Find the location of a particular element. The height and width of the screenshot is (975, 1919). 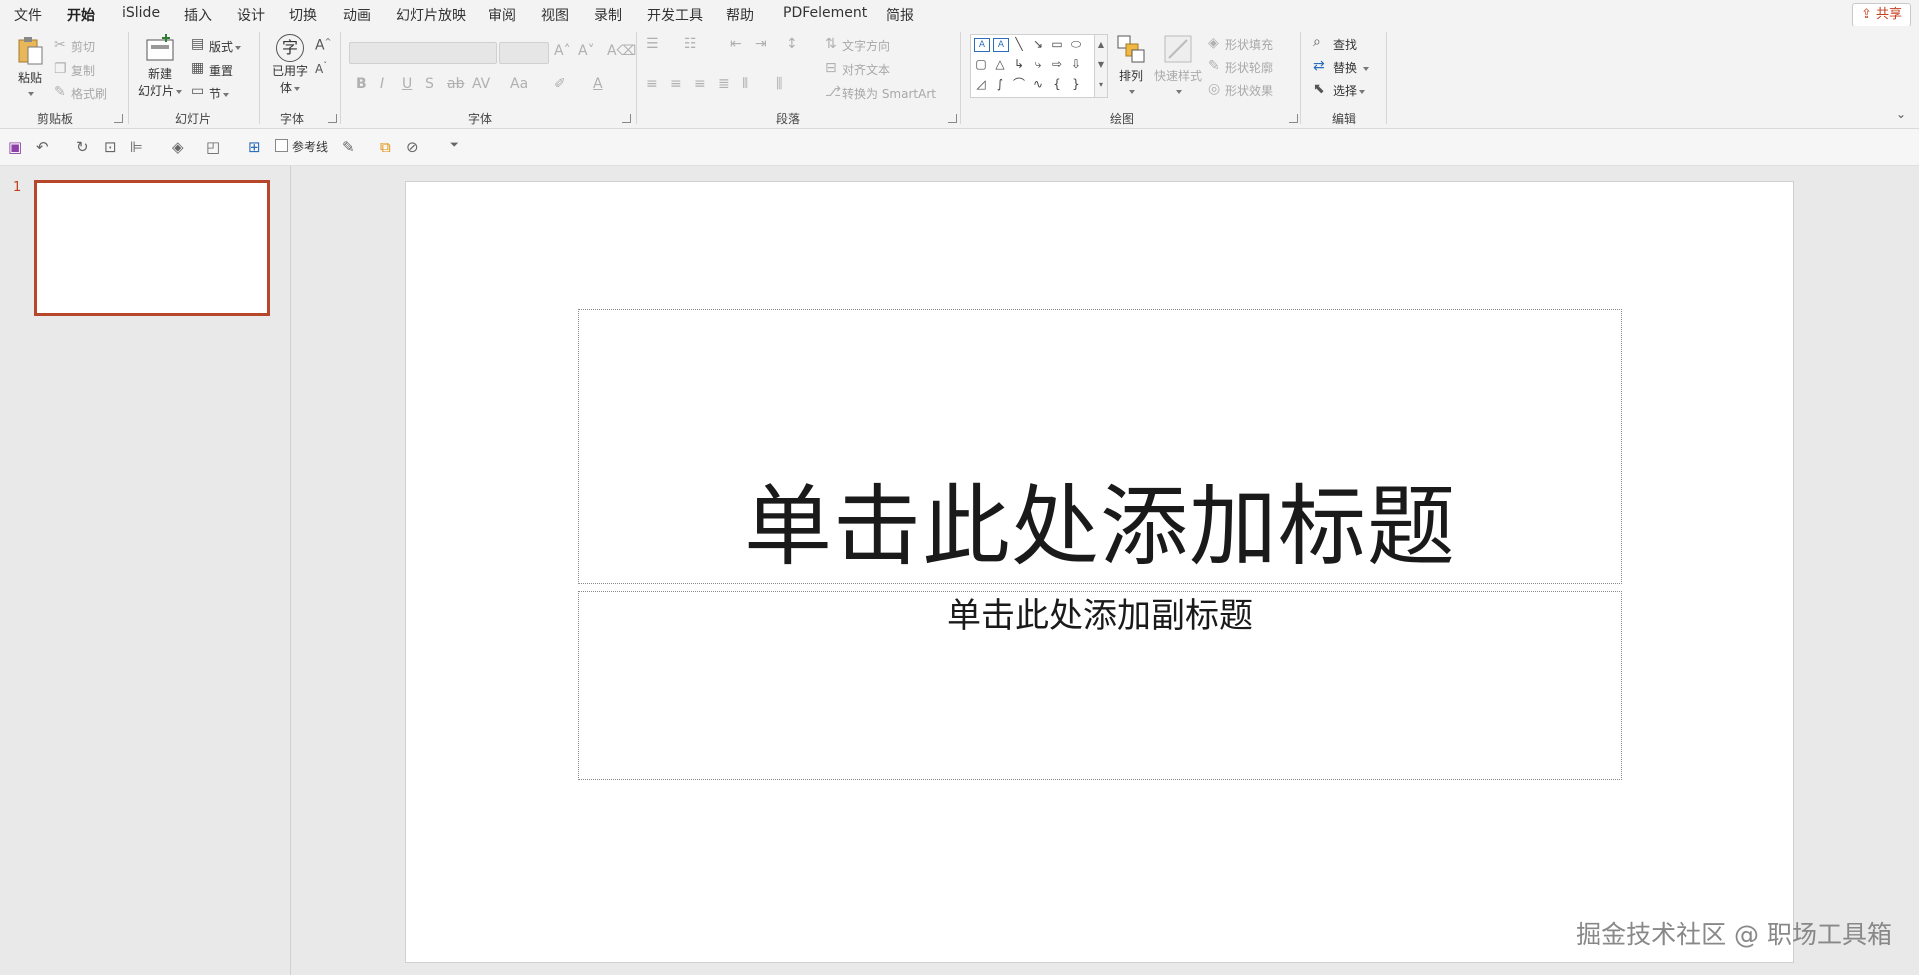

tab-briefing: 简报 is located at coordinates (900, 15).